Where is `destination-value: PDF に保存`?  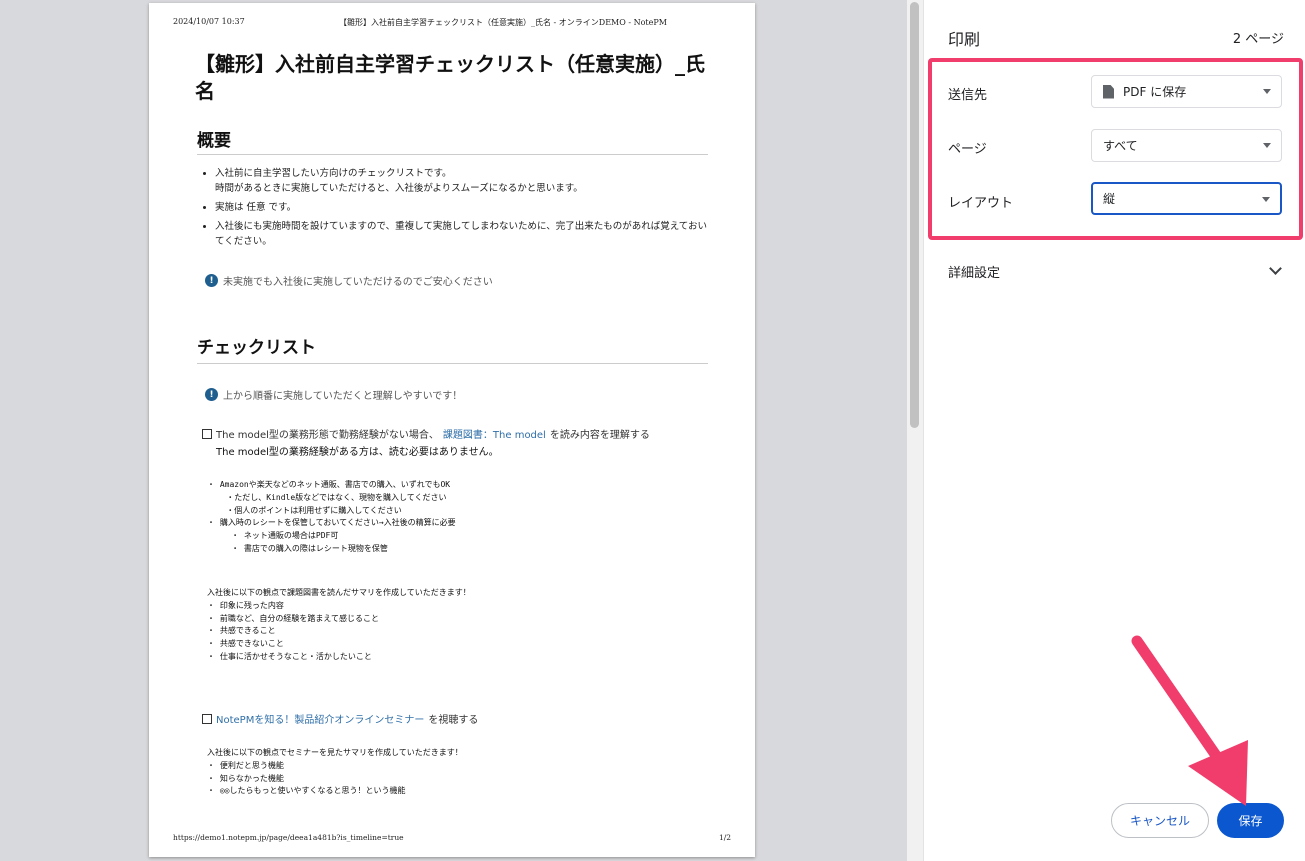 destination-value: PDF に保存 is located at coordinates (1155, 92).